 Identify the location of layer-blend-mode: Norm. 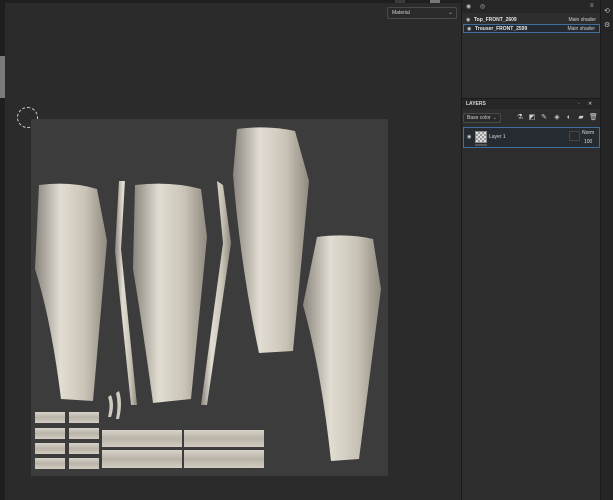
(588, 133).